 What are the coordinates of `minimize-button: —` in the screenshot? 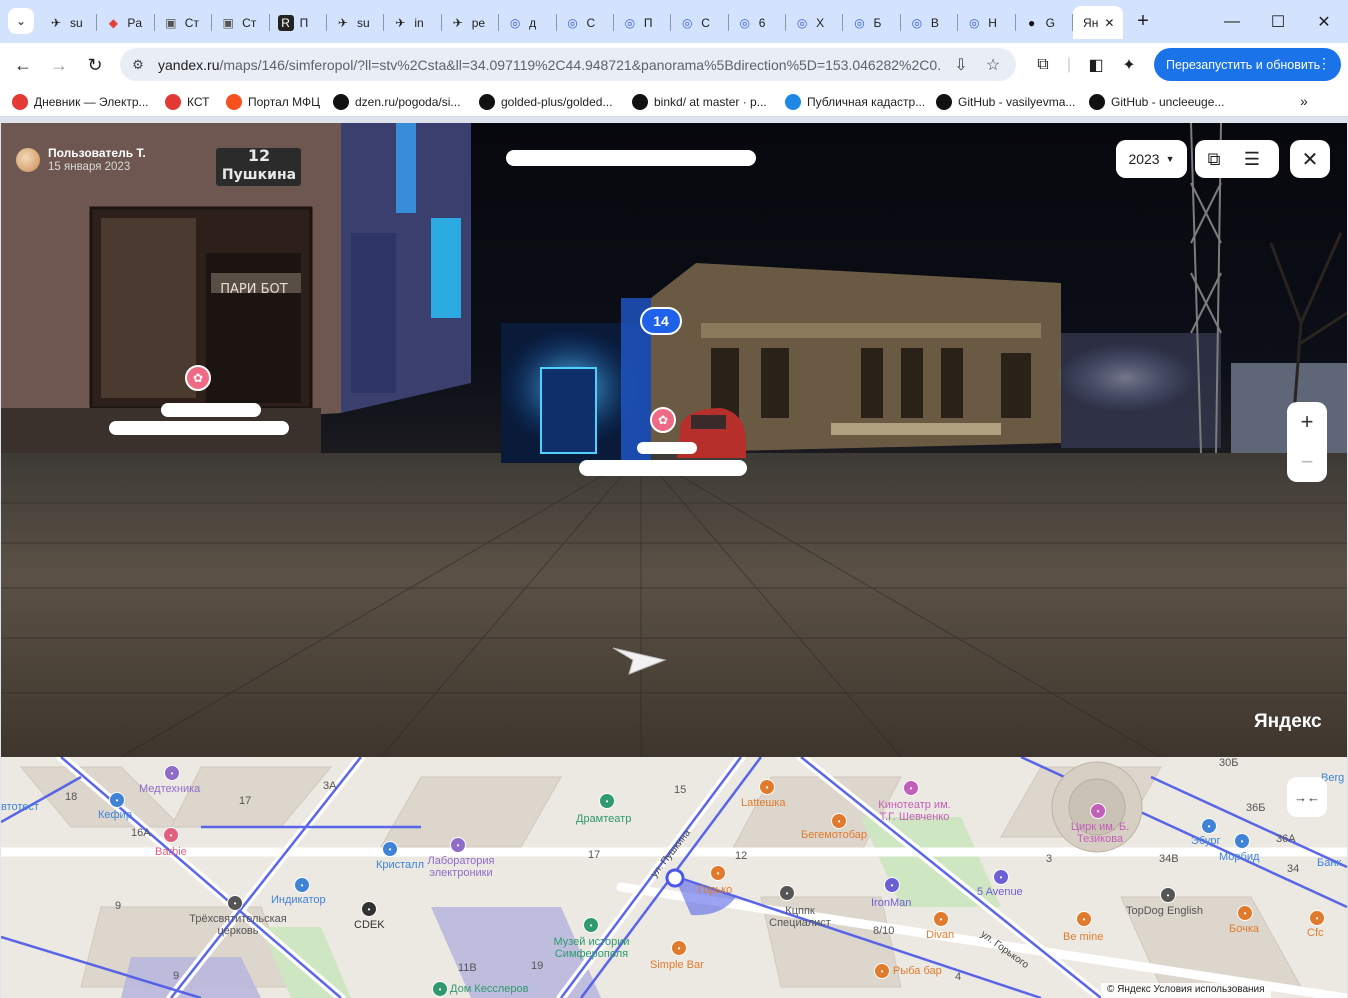 It's located at (1232, 21).